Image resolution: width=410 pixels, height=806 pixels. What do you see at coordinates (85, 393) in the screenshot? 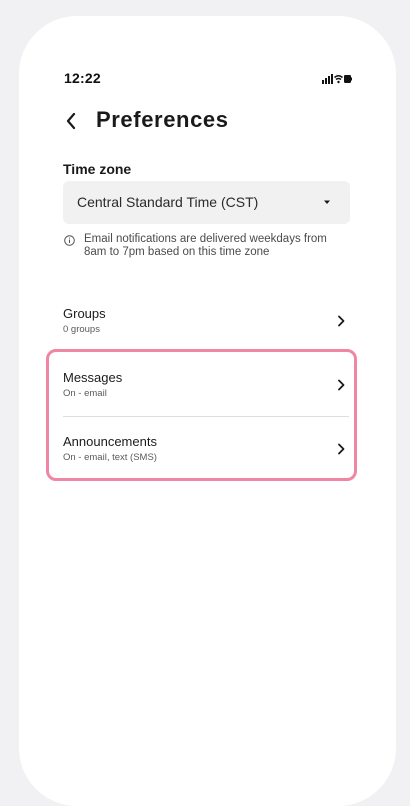
I see `messages-row-subtitle: On - email` at bounding box center [85, 393].